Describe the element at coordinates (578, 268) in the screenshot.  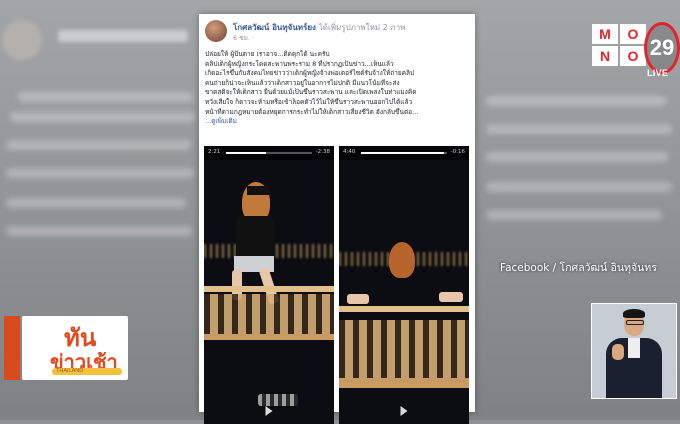
I see `source-caption: Facebook / โกศลวัฒน์ อินทุจันทร` at that location.